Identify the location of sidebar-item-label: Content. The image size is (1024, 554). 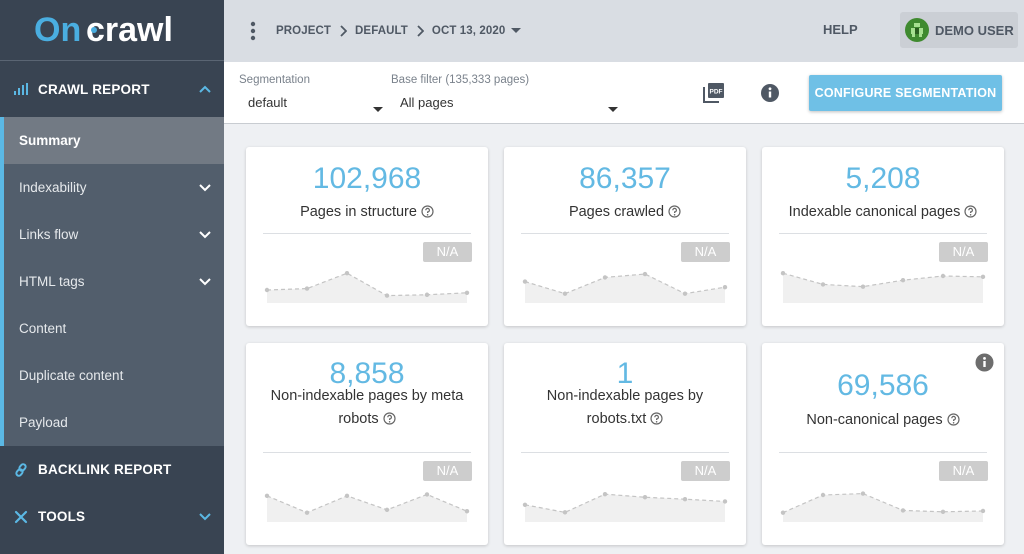
(43, 328).